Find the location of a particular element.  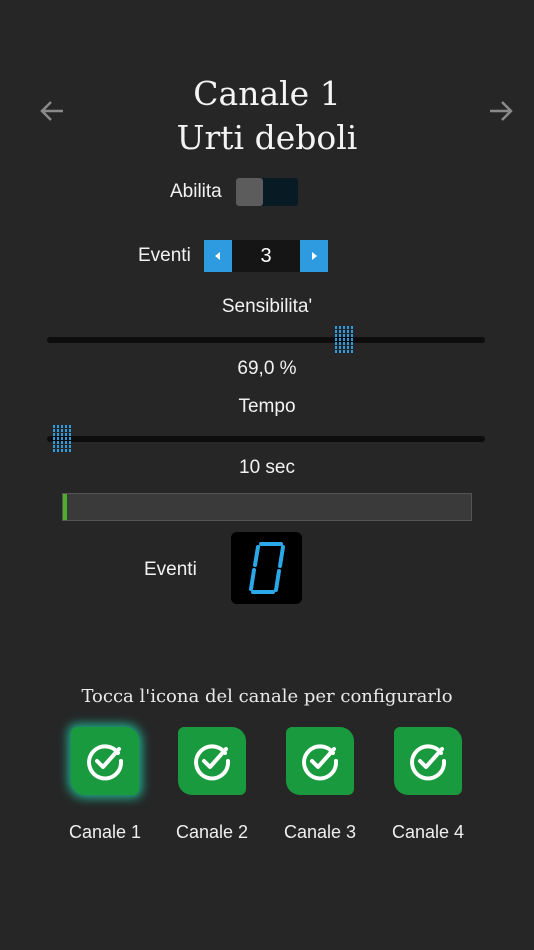

time-slider-track is located at coordinates (266, 439).